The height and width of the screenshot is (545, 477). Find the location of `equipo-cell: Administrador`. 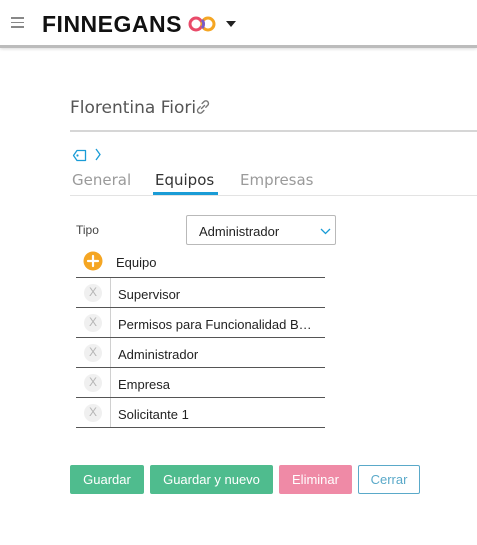

equipo-cell: Administrador is located at coordinates (218, 354).